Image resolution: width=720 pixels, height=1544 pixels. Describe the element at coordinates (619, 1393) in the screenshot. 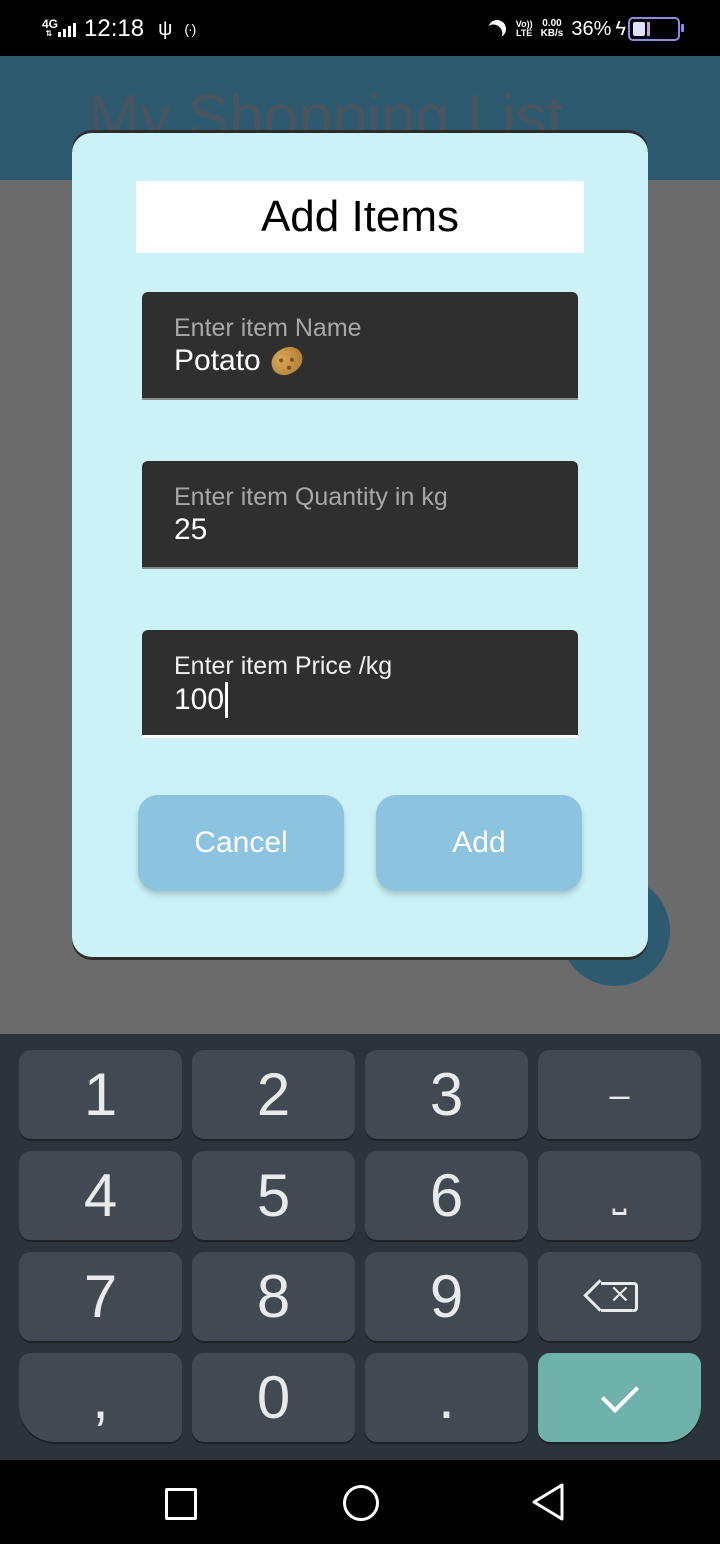

I see `check-icon` at that location.